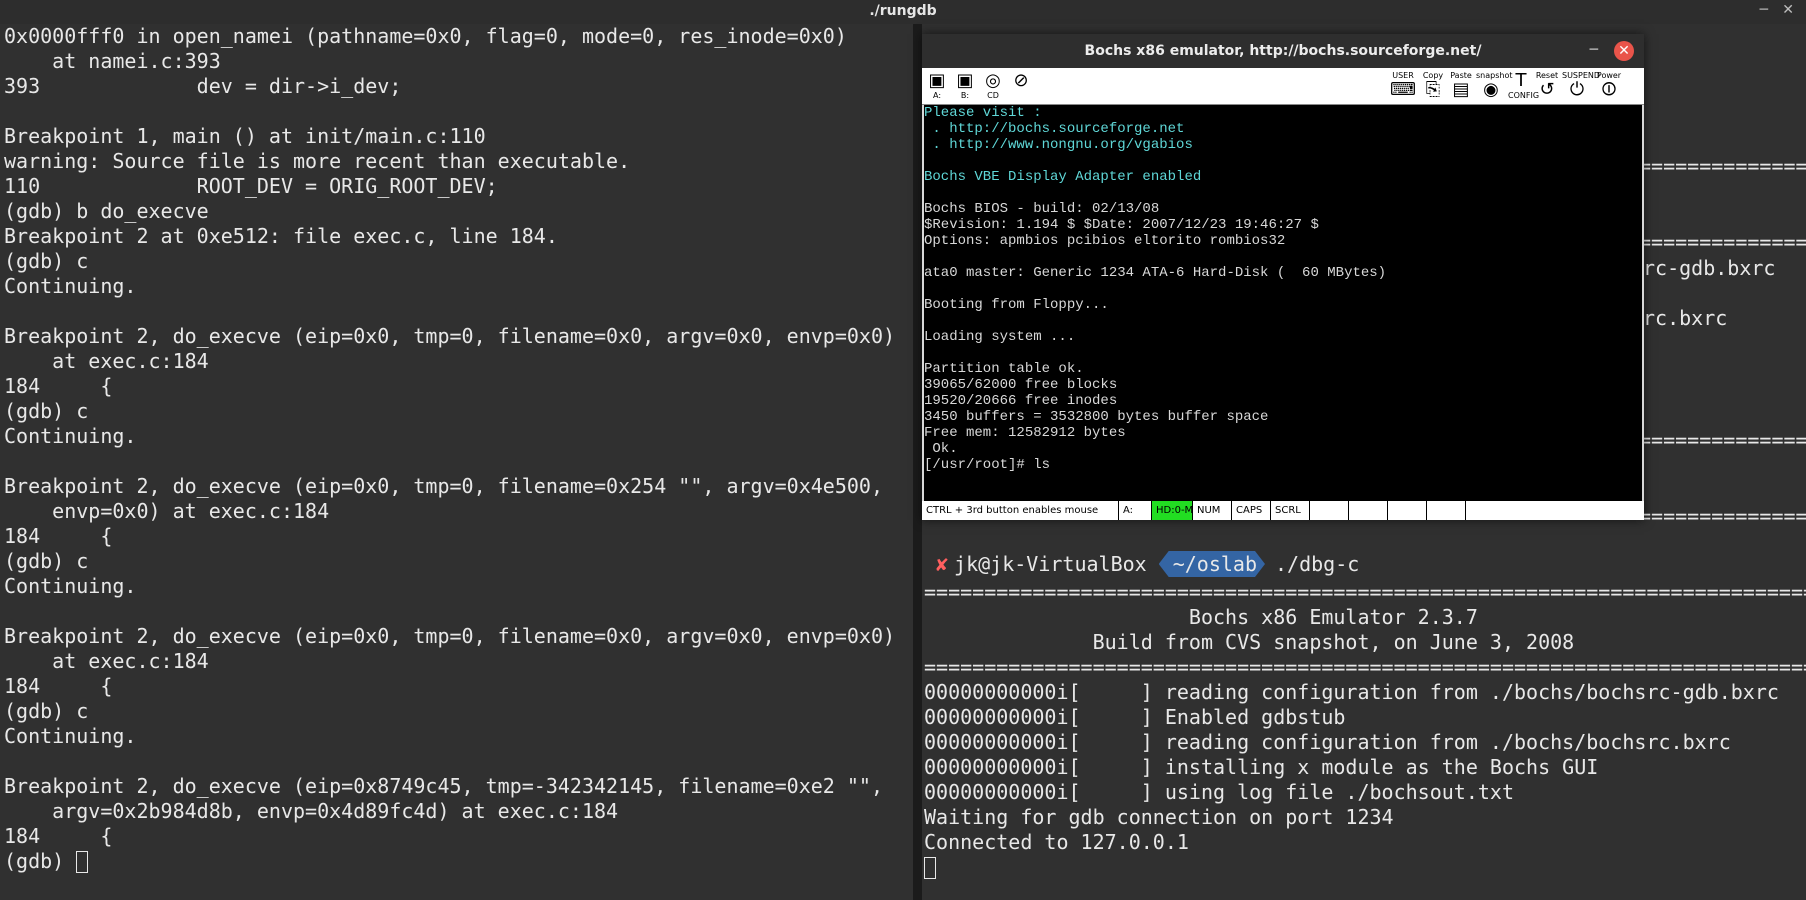 The height and width of the screenshot is (900, 1806). I want to click on terminal-line: Free mem: 12582912 bytes, so click(1025, 433).